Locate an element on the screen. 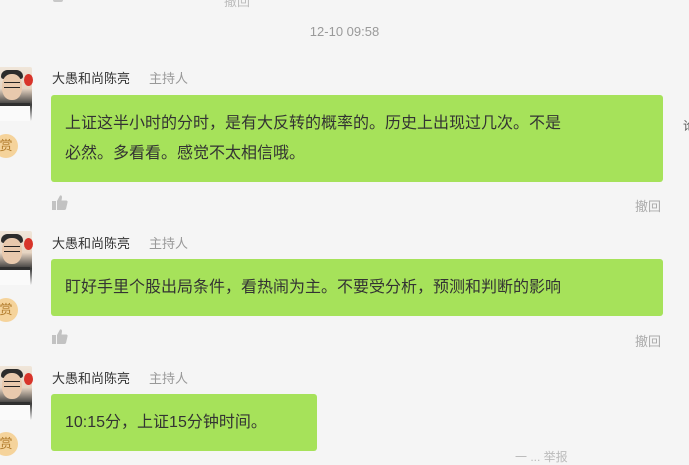  right-edge-text: （ is located at coordinates (686, 45).